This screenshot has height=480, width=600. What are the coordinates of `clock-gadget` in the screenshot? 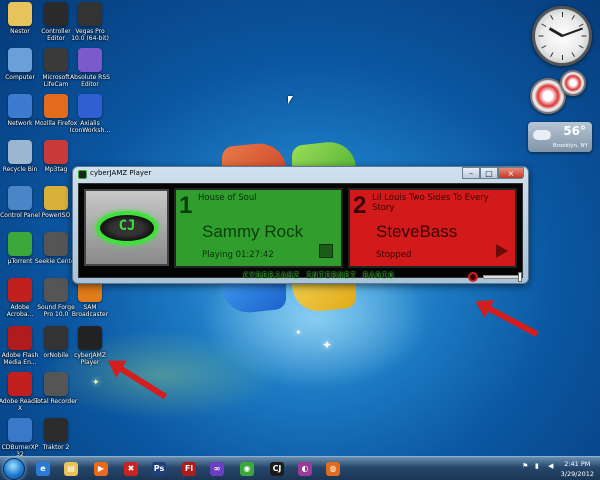 It's located at (562, 36).